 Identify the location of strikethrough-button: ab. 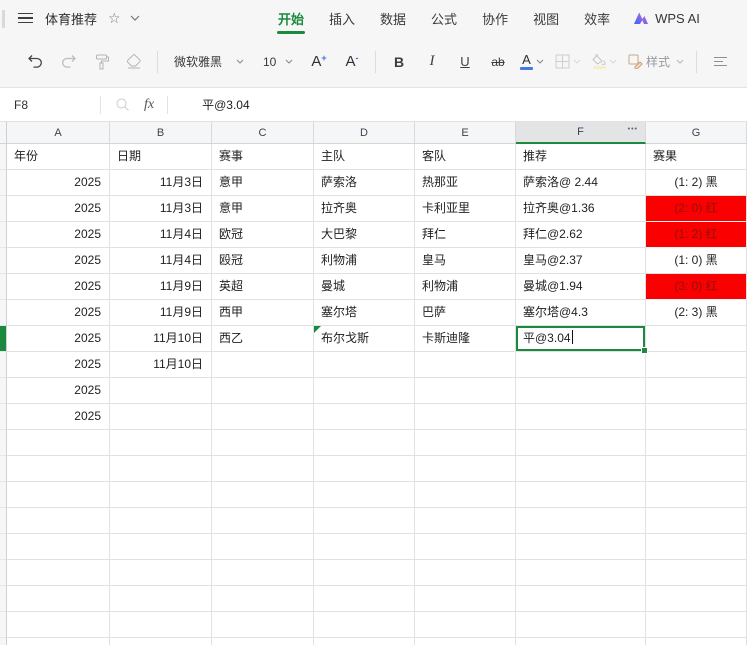
(498, 62).